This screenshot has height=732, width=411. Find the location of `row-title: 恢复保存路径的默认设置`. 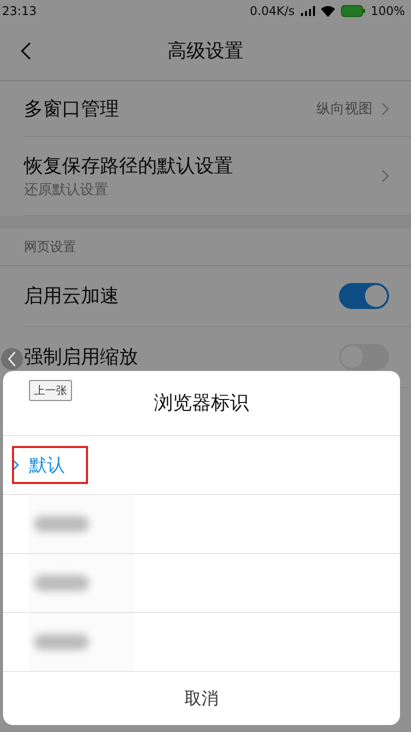

row-title: 恢复保存路径的默认设置 is located at coordinates (128, 166).